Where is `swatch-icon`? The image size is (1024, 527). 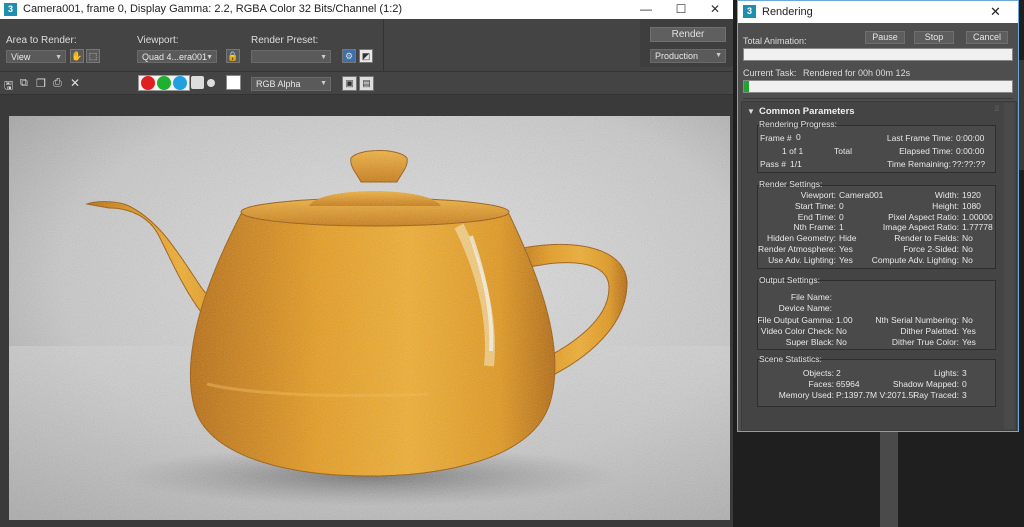
swatch-icon is located at coordinates (233, 82).